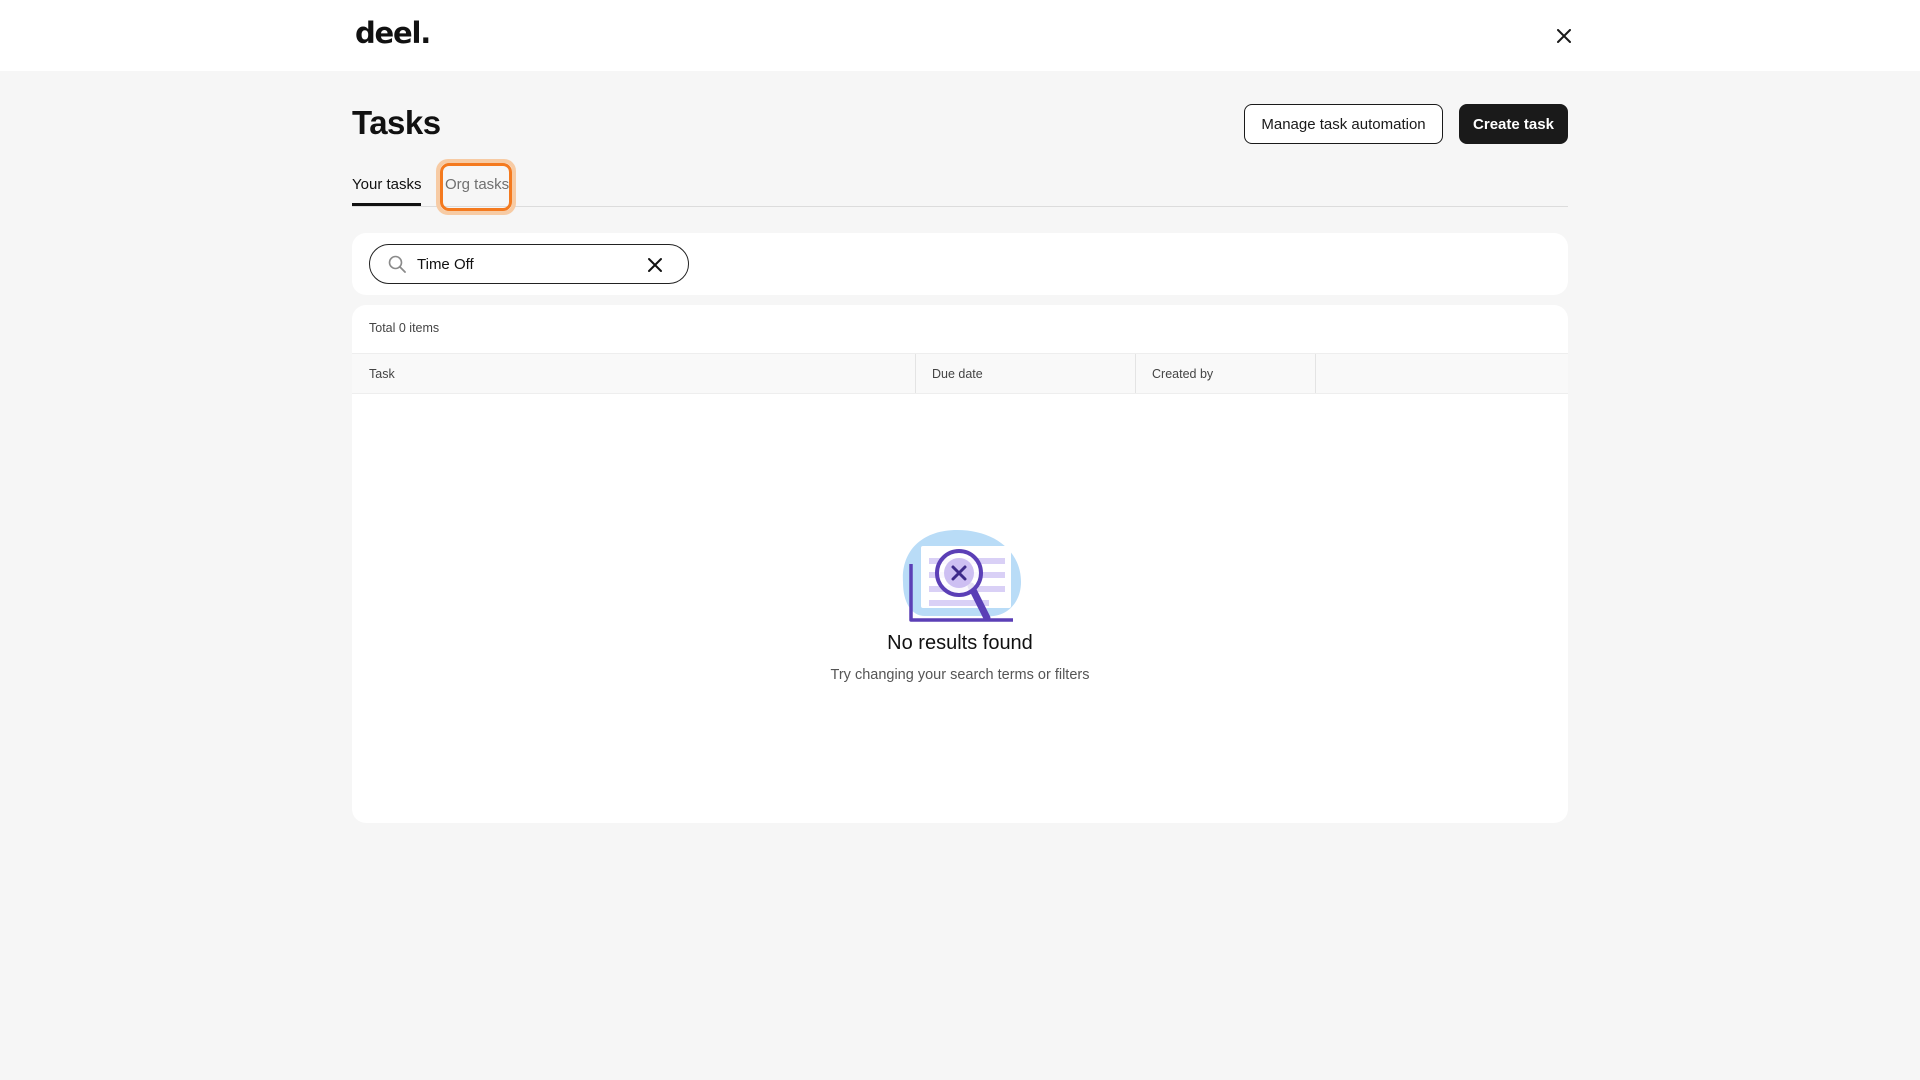  I want to click on top-bar: deel., so click(960, 35).